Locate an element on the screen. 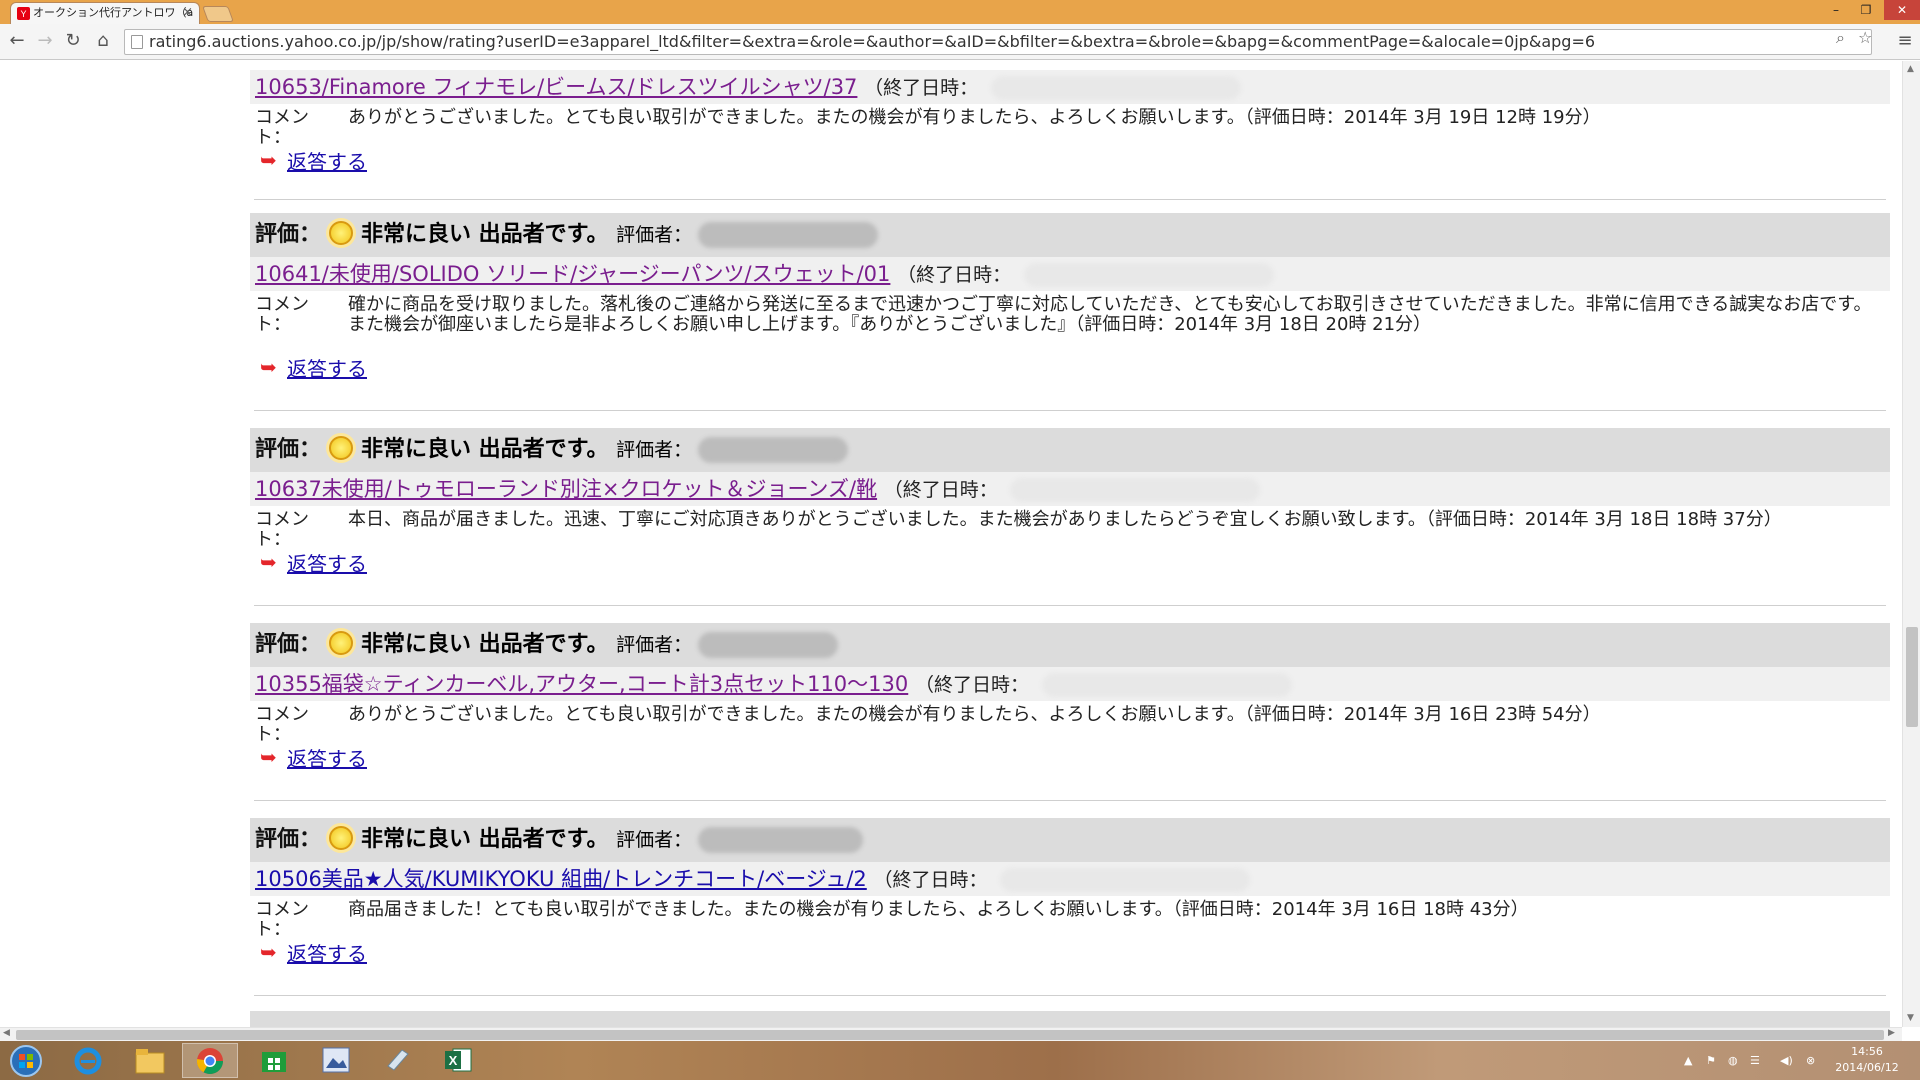 The width and height of the screenshot is (1920, 1080). volume-icon: ◀) is located at coordinates (1786, 1060).